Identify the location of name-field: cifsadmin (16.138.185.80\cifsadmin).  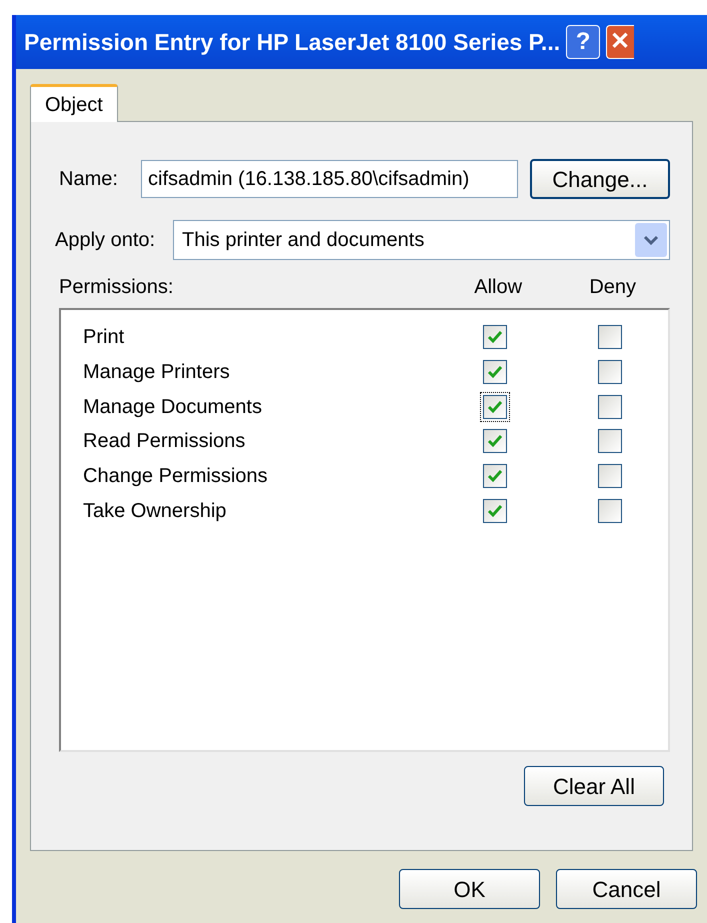
(329, 179).